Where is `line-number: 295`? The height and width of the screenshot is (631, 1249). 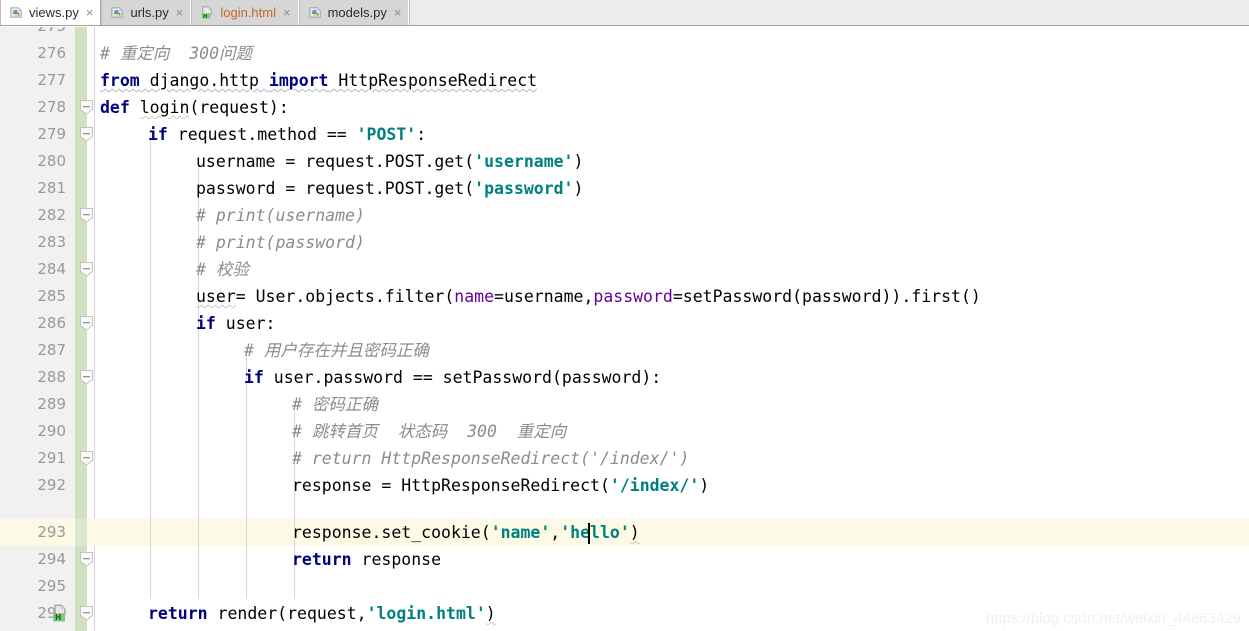
line-number: 295 is located at coordinates (51, 586).